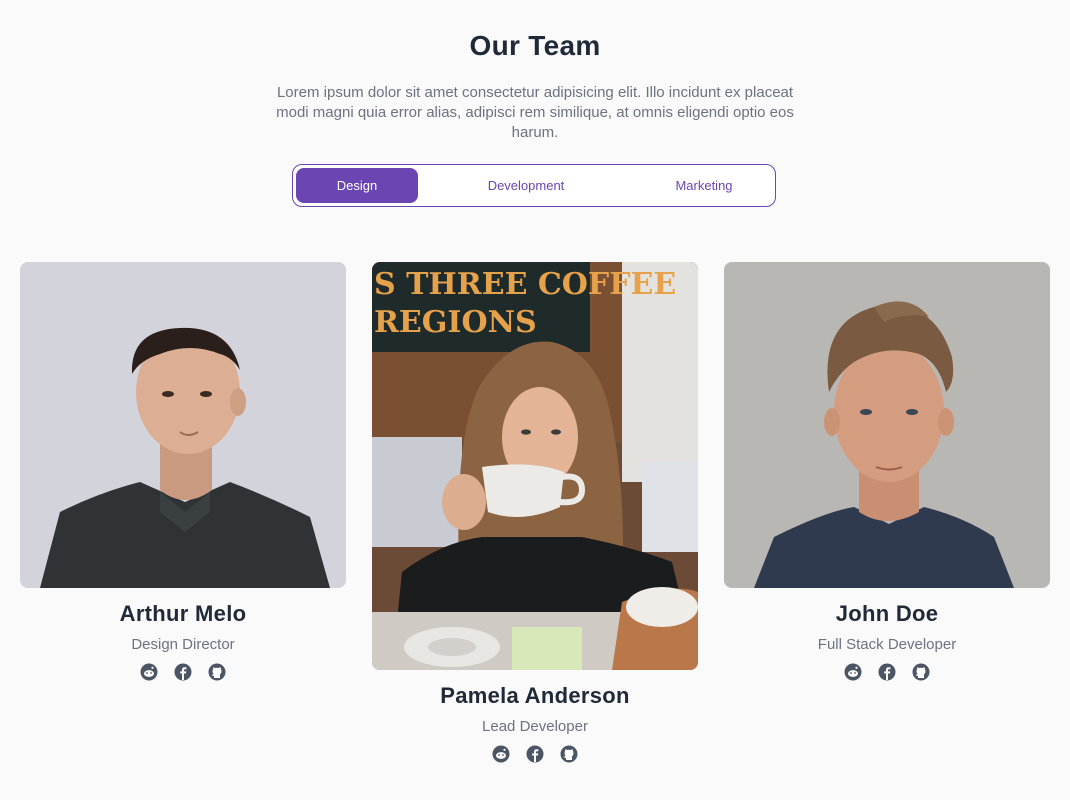 The image size is (1070, 800). What do you see at coordinates (525, 284) in the screenshot?
I see `sign-line-1: S THREE COFFEE` at bounding box center [525, 284].